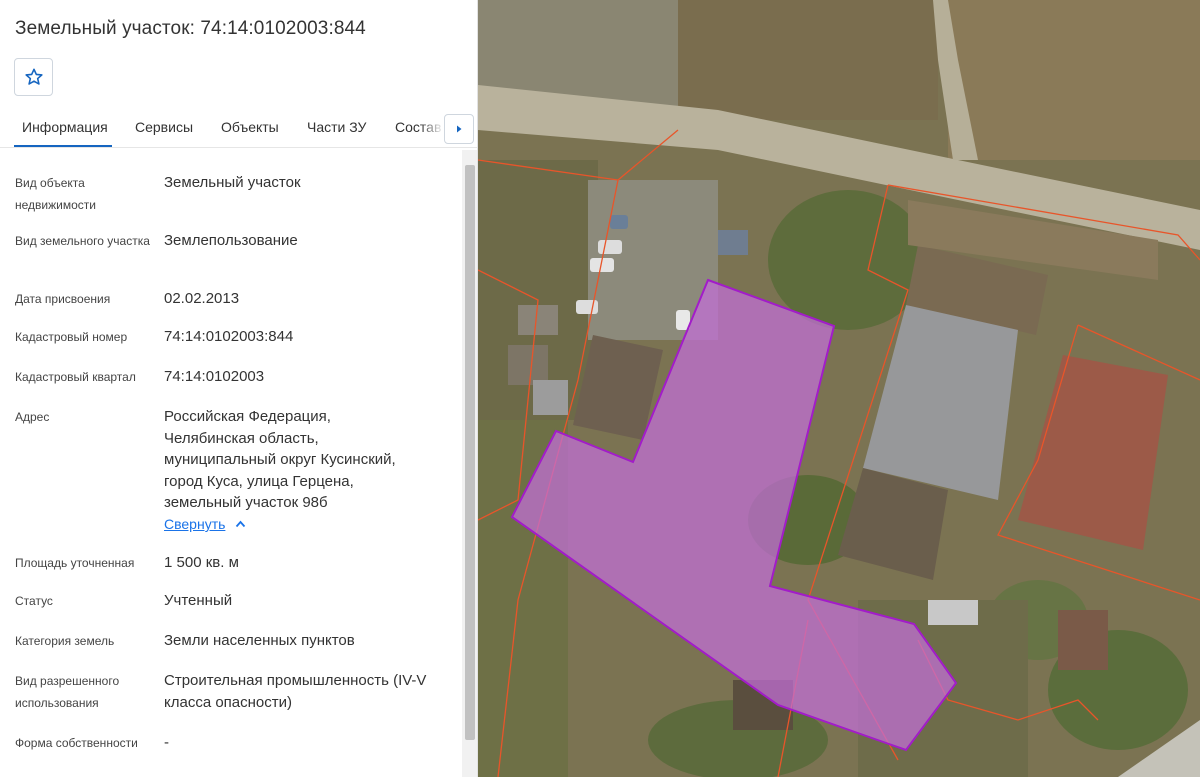 Image resolution: width=1200 pixels, height=777 pixels. Describe the element at coordinates (432, 127) in the screenshot. I see `tabs-fade` at that location.